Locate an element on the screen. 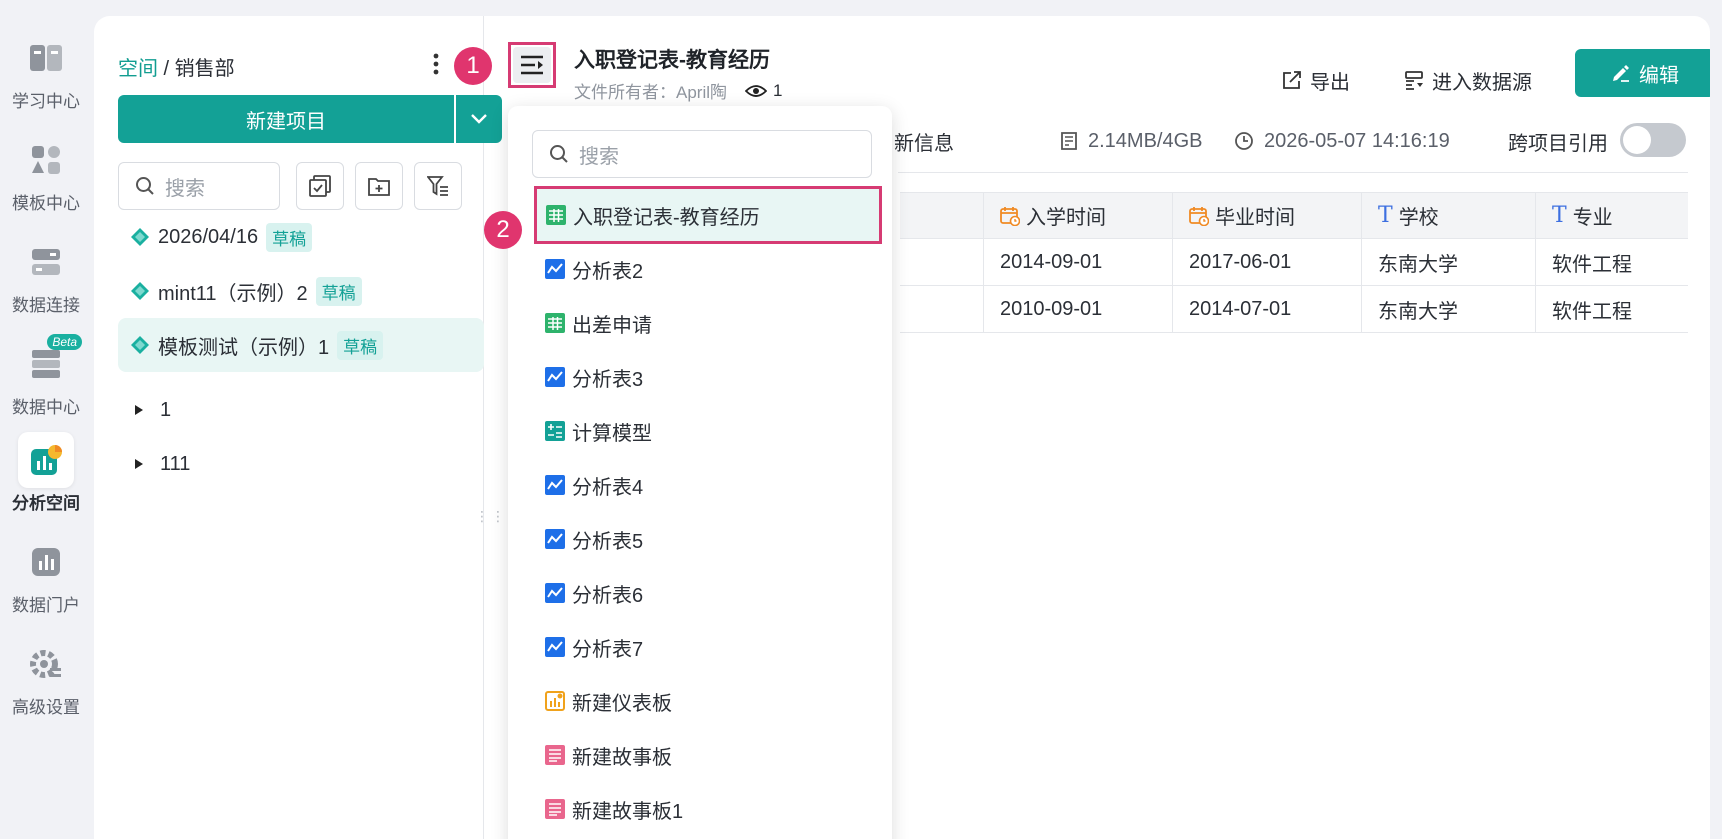 This screenshot has height=839, width=1722. resize-handle-icon: ⋮⋮ is located at coordinates (491, 516).